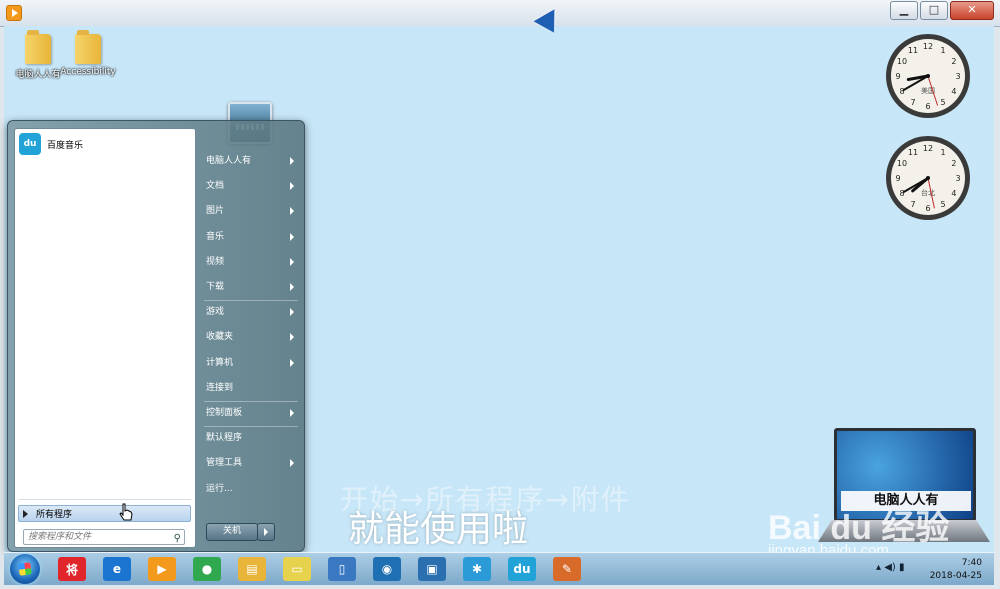  I want to click on taskbar: 将 e ▶ ● ▤ ▭ ▯ ◉ ▣ ✱ du ✎ ▴ ◀) ▮ 7:40 2018-04-25, so click(499, 568).